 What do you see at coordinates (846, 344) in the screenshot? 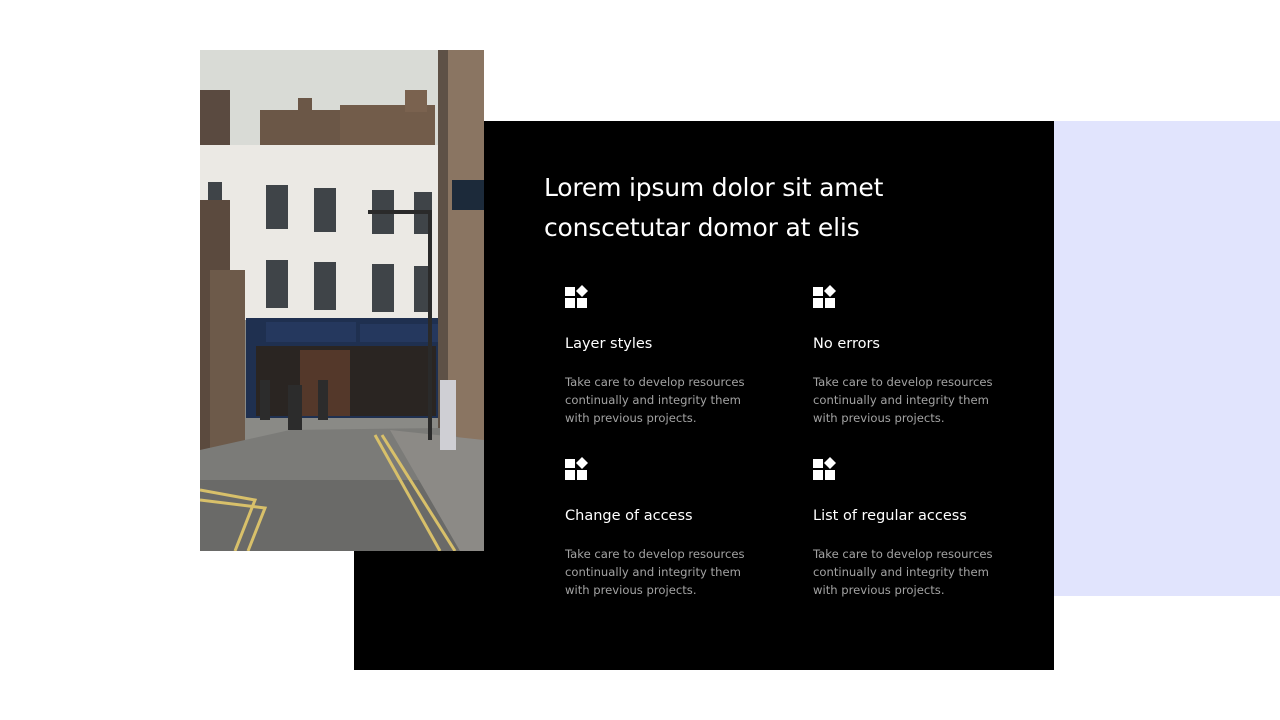
I see `feature-title: No errors` at bounding box center [846, 344].